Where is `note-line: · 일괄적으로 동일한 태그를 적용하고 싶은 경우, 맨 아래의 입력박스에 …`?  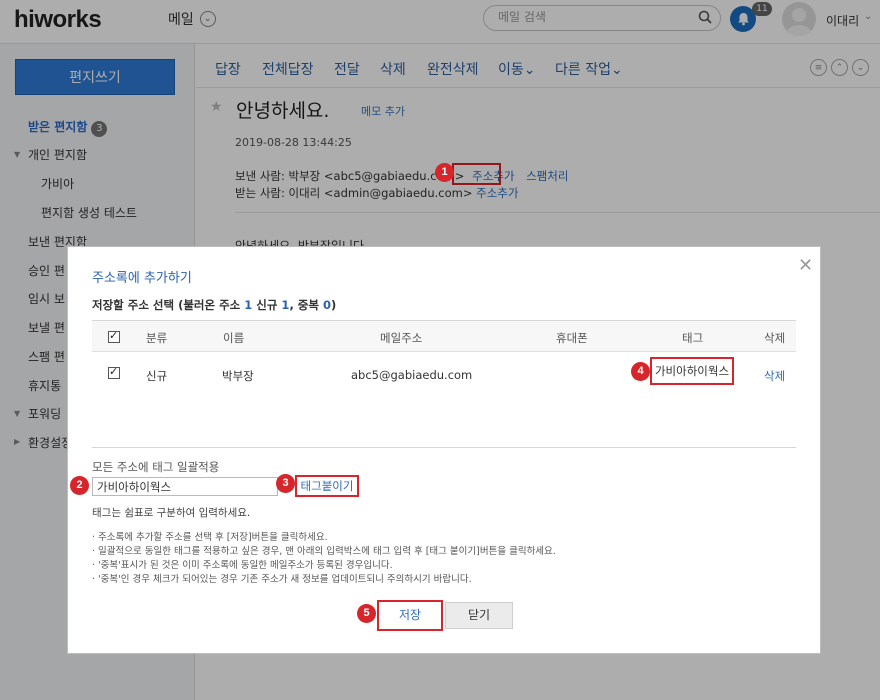
note-line: · 일괄적으로 동일한 태그를 적용하고 싶은 경우, 맨 아래의 입력박스에 … is located at coordinates (324, 551).